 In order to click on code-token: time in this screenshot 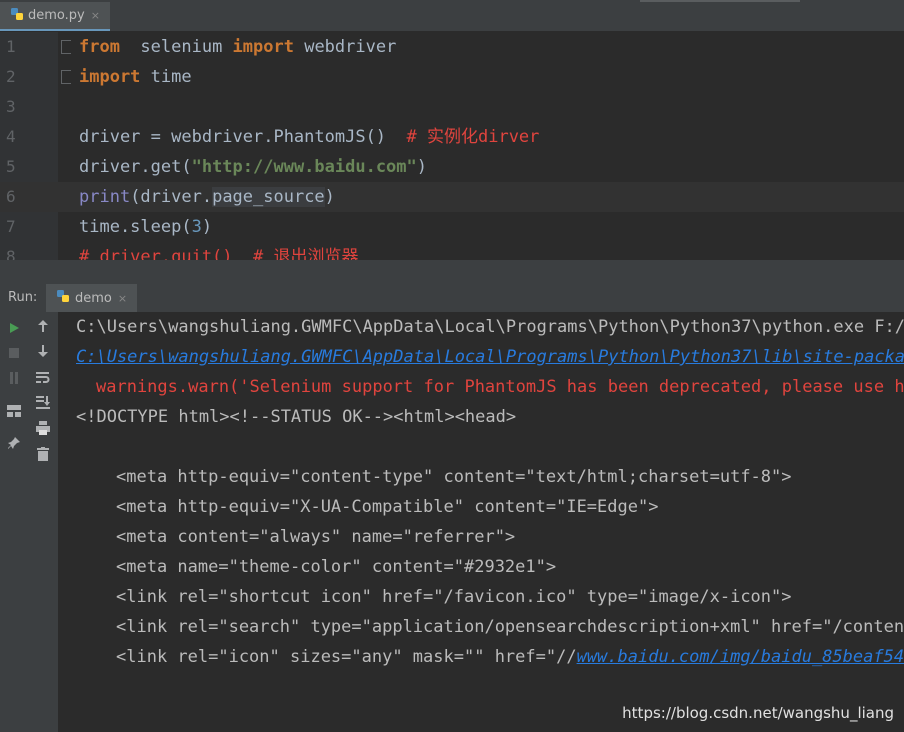, I will do `click(166, 77)`.